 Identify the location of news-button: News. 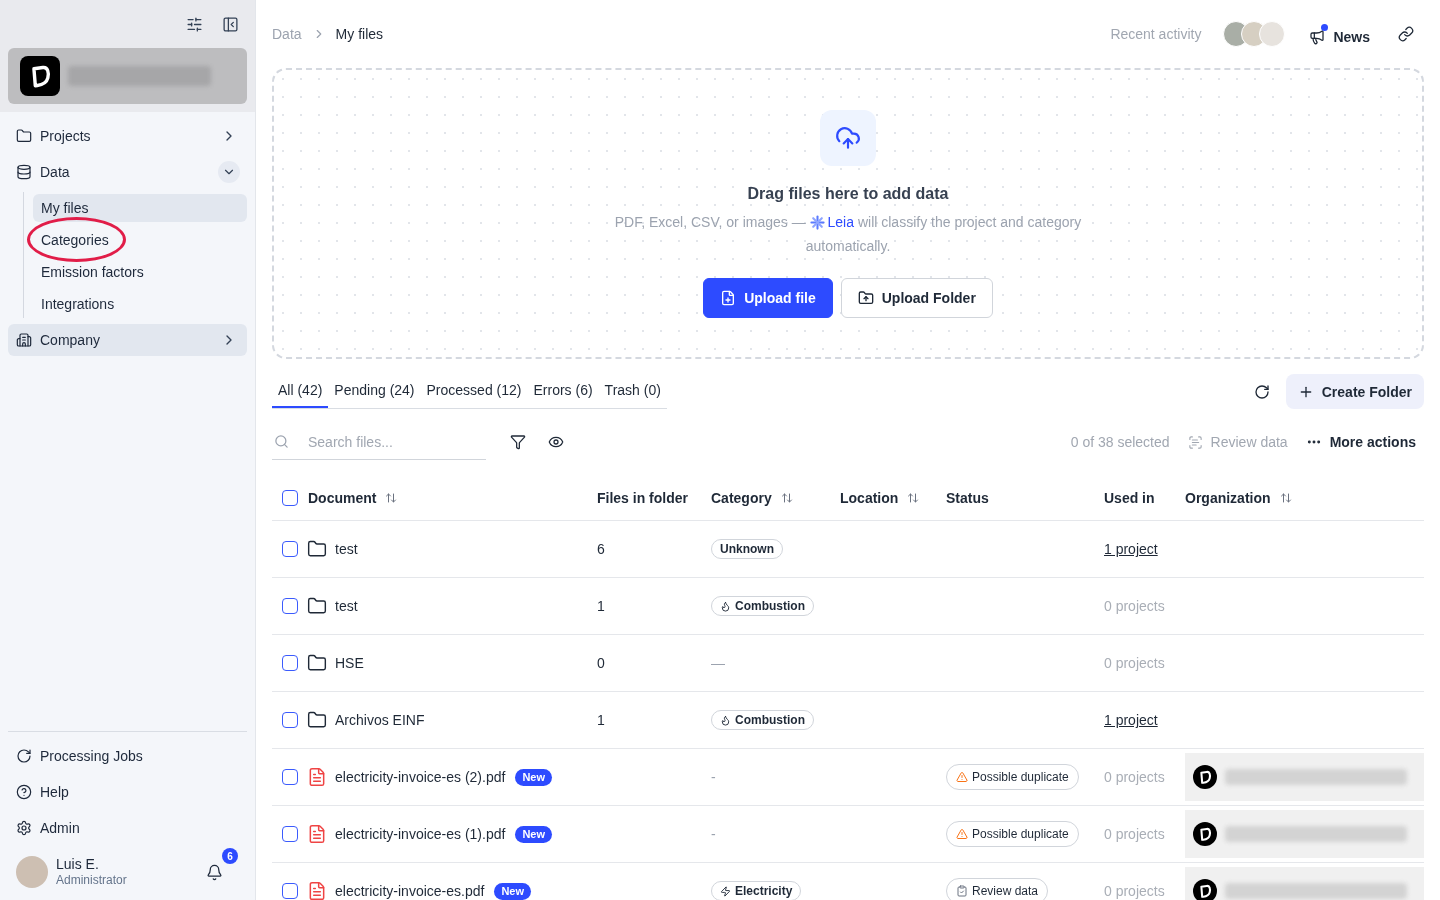
(1339, 34).